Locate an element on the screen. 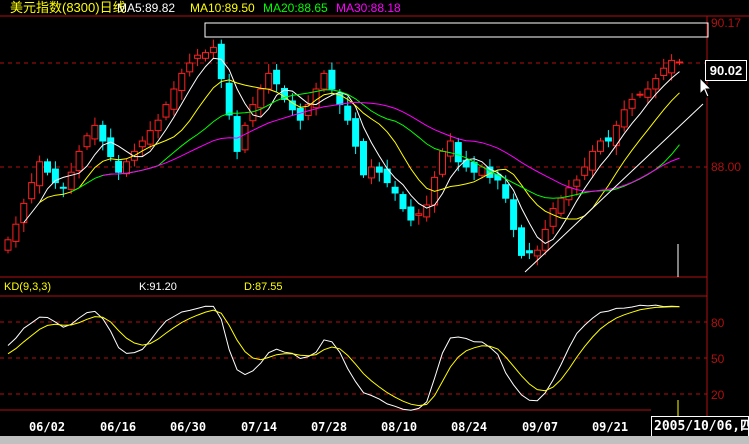 The height and width of the screenshot is (444, 749). kd-tick-label: 50 is located at coordinates (718, 359).